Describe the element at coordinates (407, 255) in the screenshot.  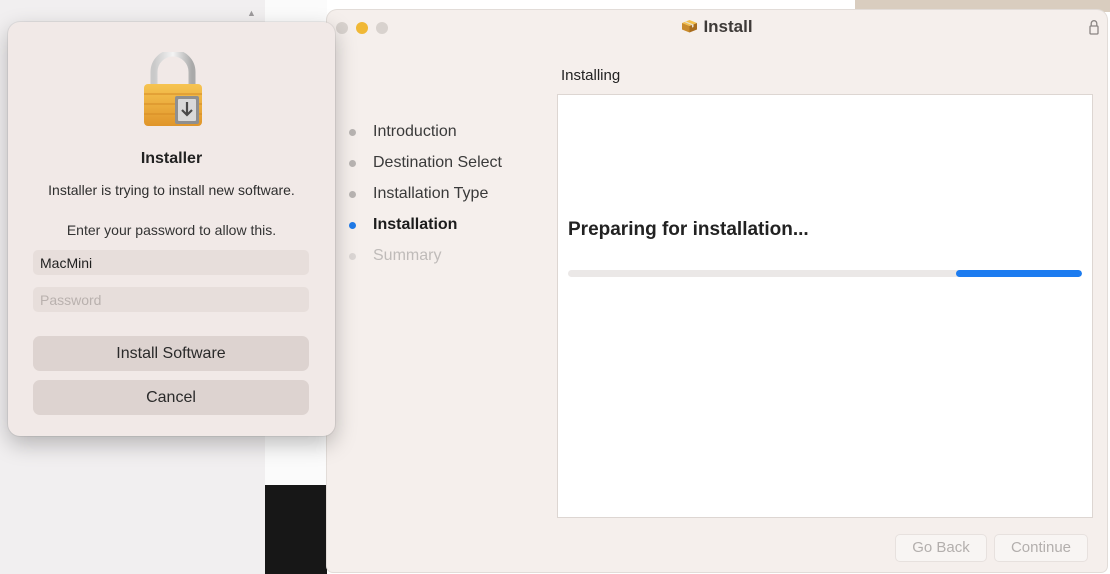
I see `step-label: Summary` at that location.